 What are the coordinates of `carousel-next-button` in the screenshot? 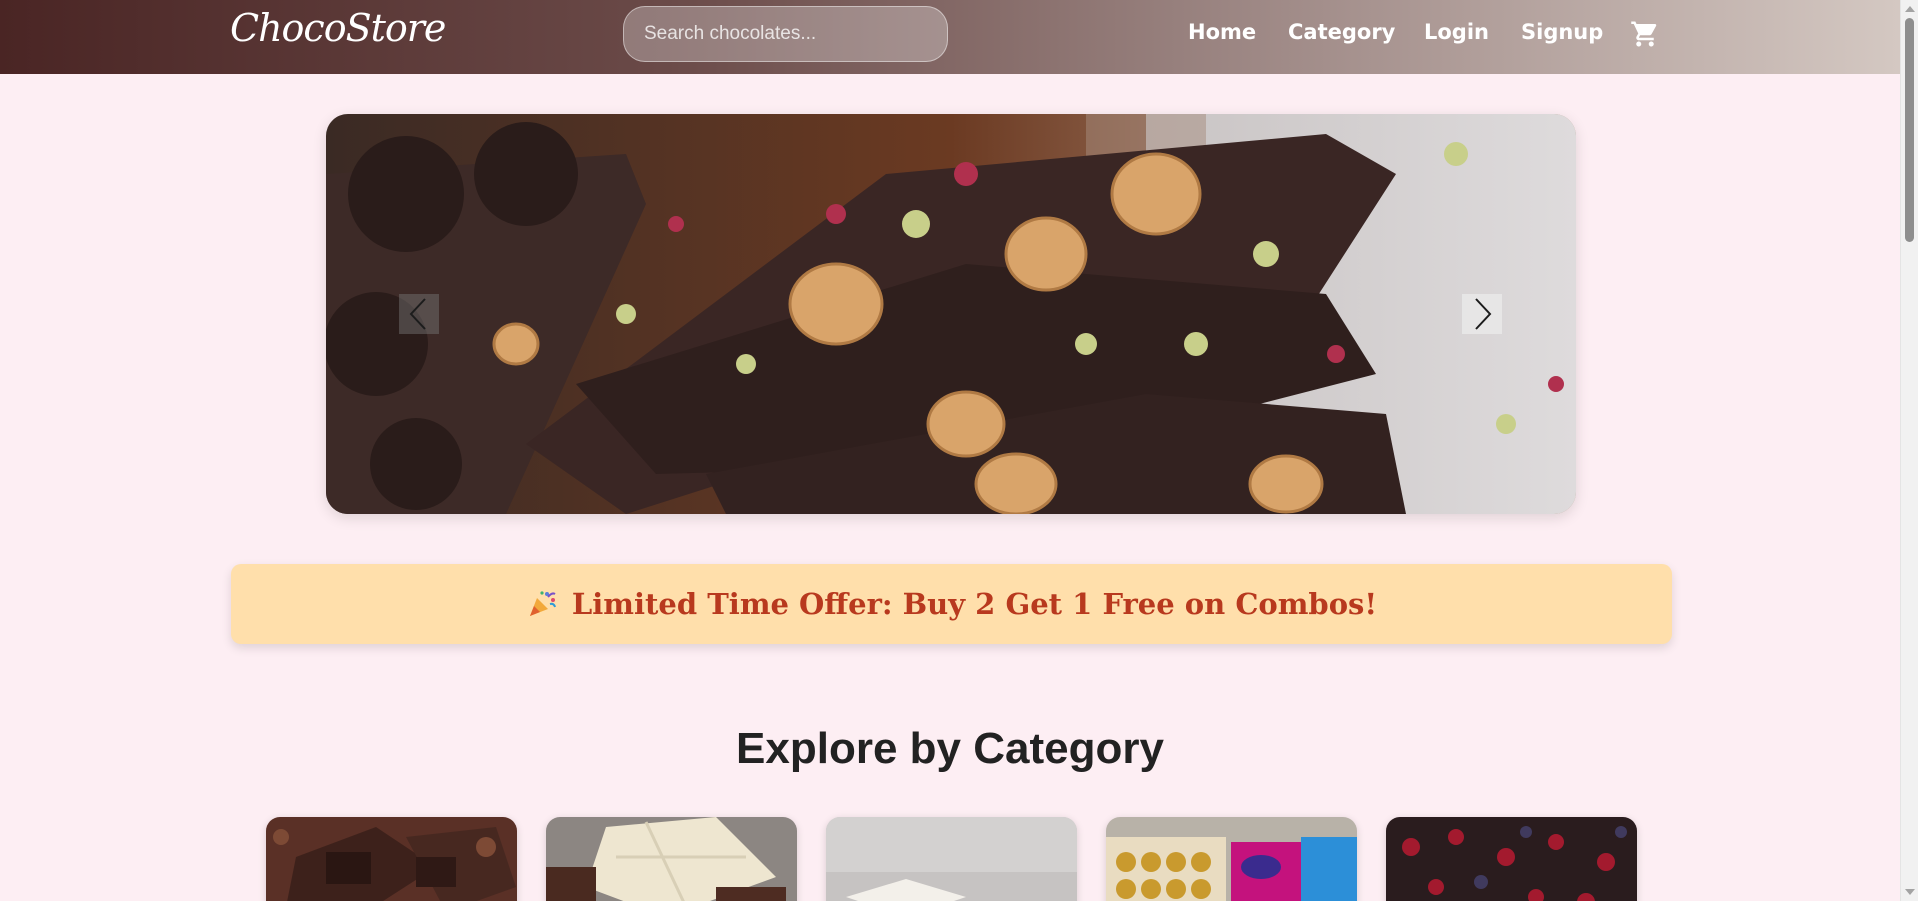 It's located at (1482, 314).